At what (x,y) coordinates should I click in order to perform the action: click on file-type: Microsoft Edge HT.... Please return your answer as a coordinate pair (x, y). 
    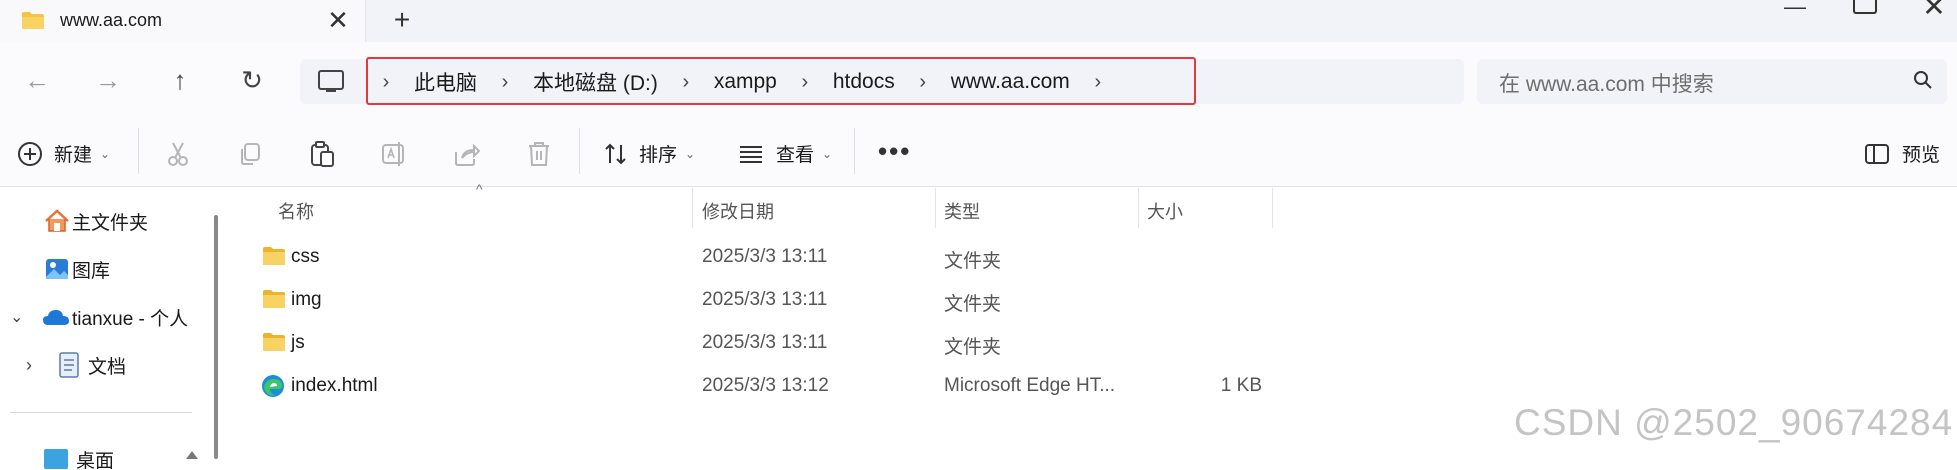
    Looking at the image, I should click on (1030, 385).